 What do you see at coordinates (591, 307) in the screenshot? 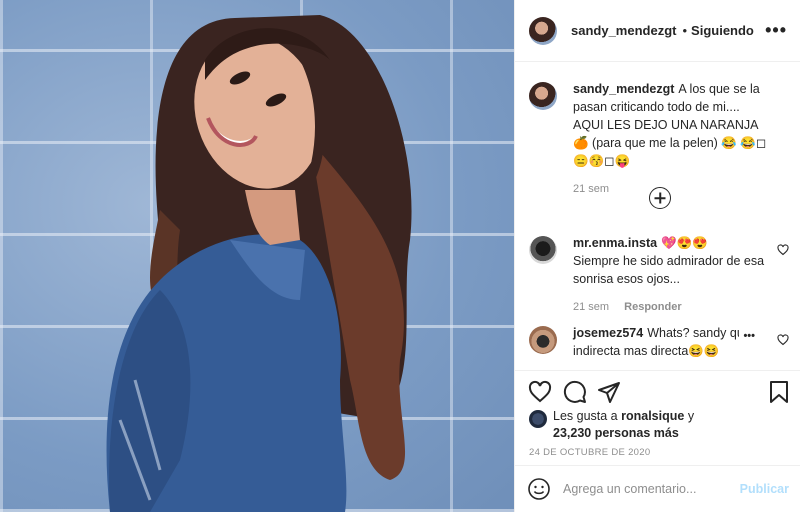
I see `comment-time: 21 sem` at bounding box center [591, 307].